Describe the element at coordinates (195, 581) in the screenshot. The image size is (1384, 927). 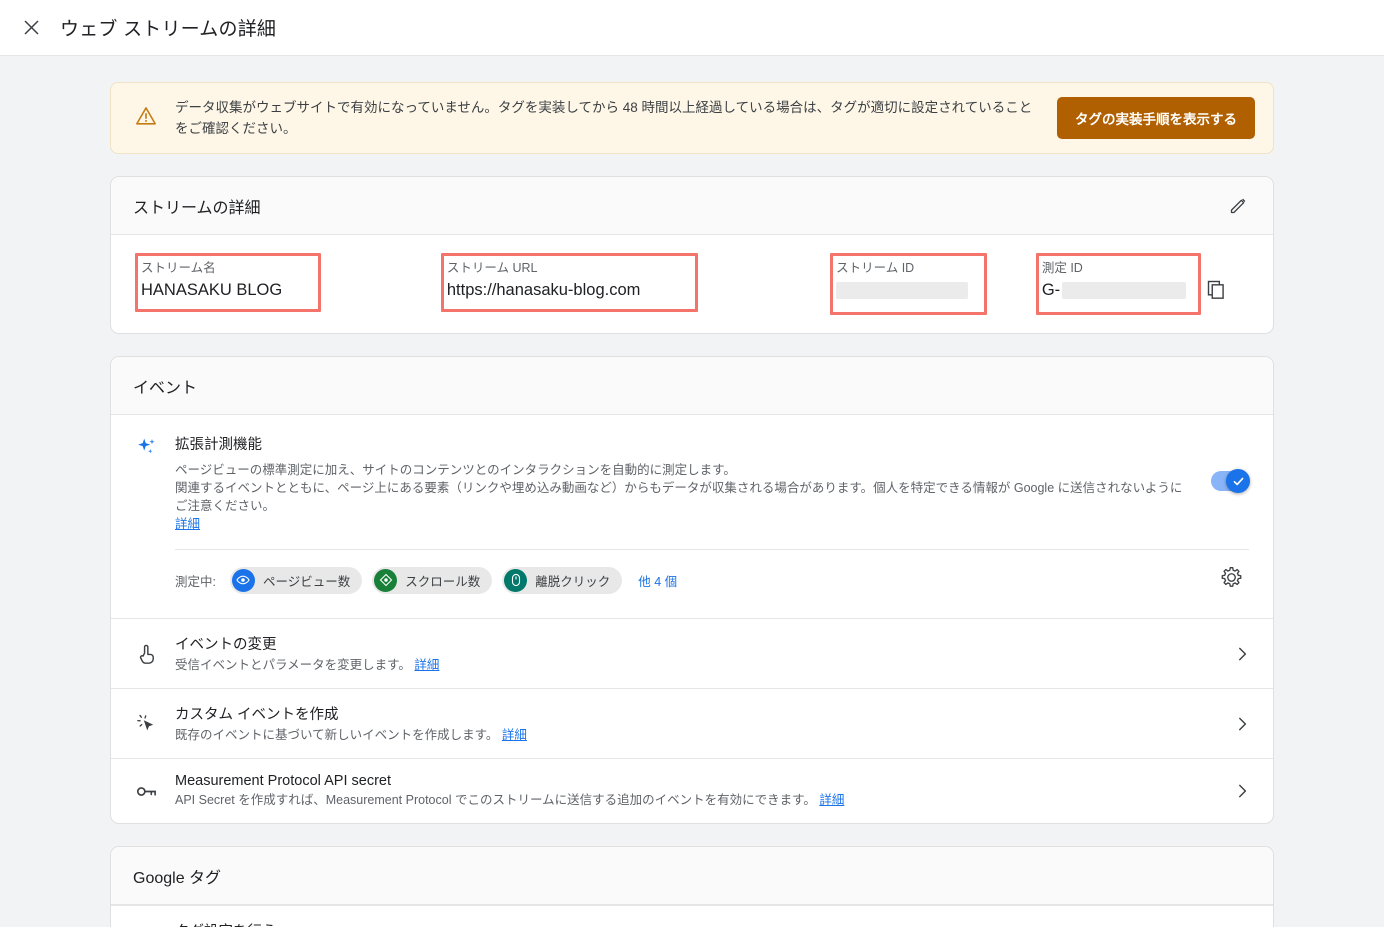
I see `measuring-label: 測定中:` at that location.